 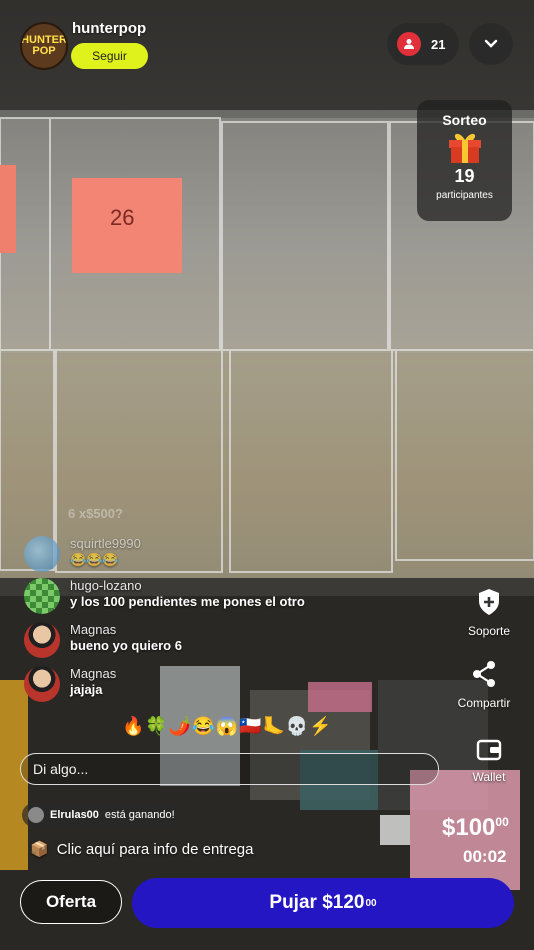 I want to click on support-button: Soporte, so click(x=489, y=613).